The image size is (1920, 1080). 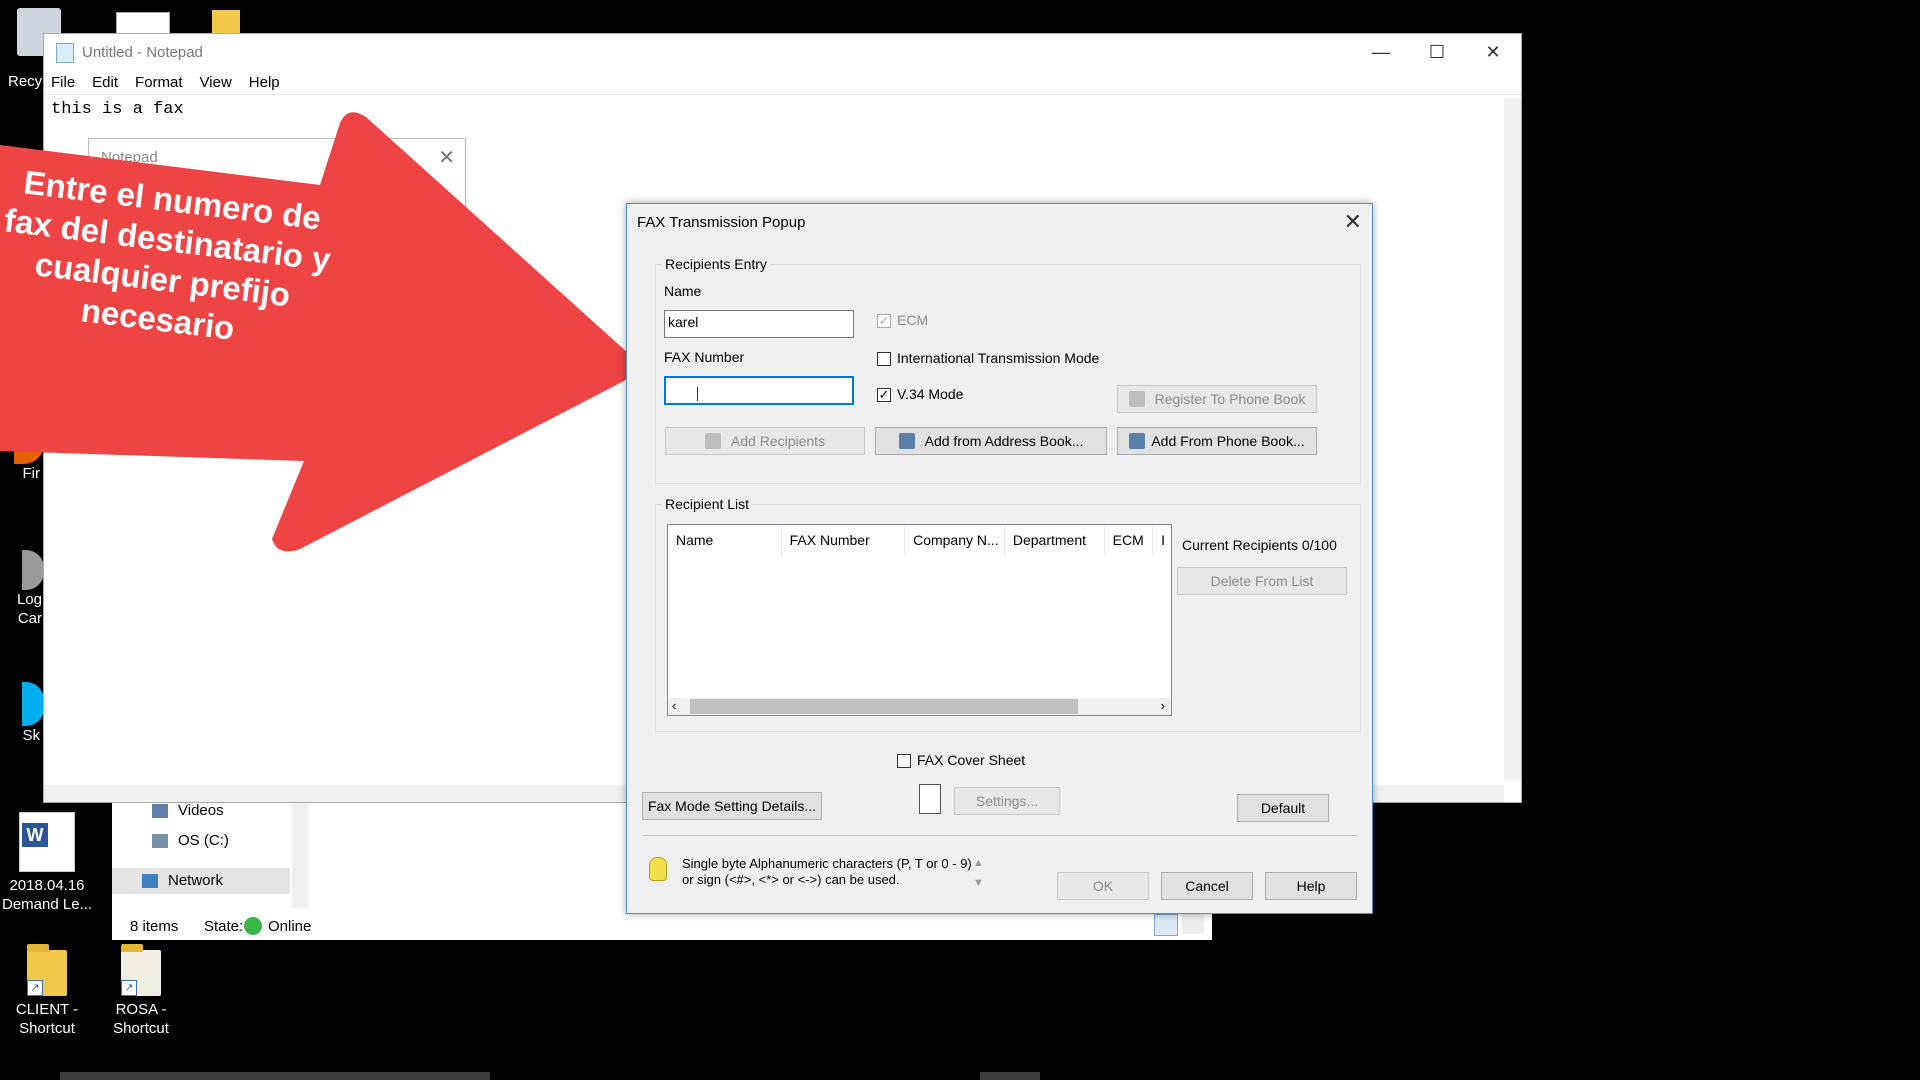 What do you see at coordinates (782, 94) in the screenshot?
I see `menubar-divider` at bounding box center [782, 94].